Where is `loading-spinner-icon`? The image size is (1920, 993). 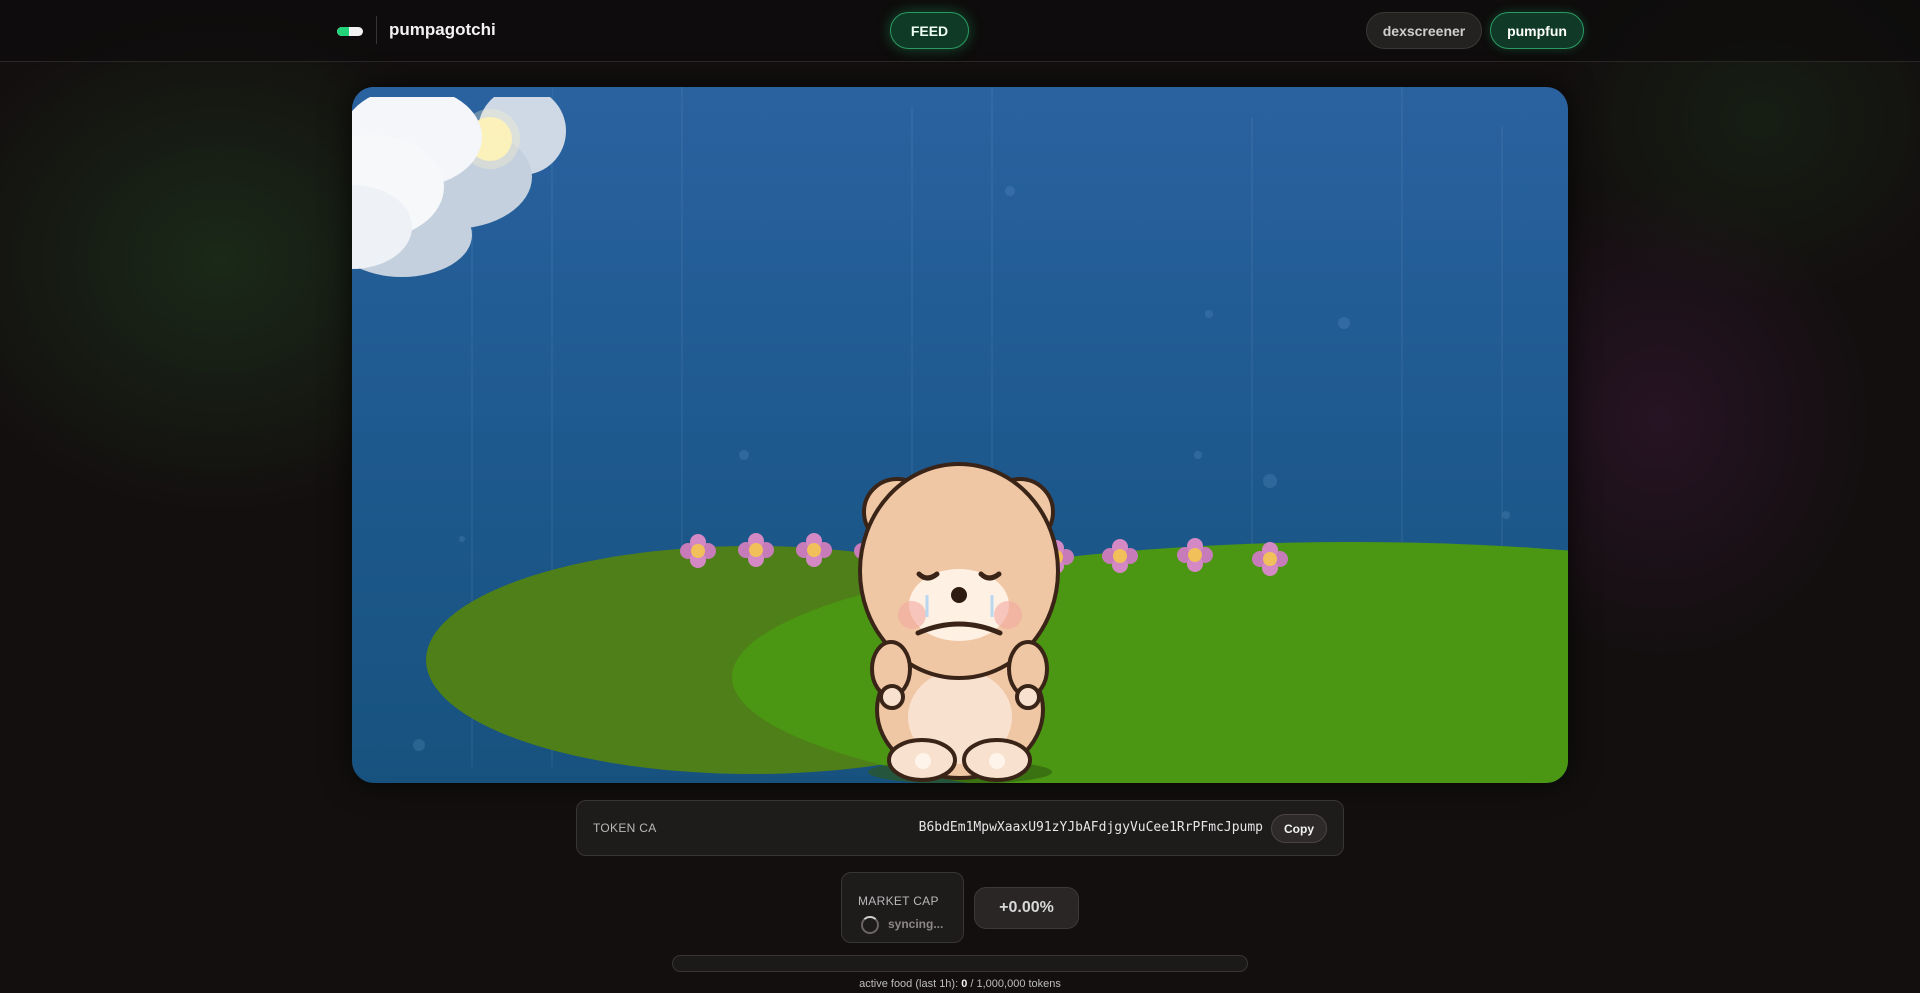 loading-spinner-icon is located at coordinates (870, 925).